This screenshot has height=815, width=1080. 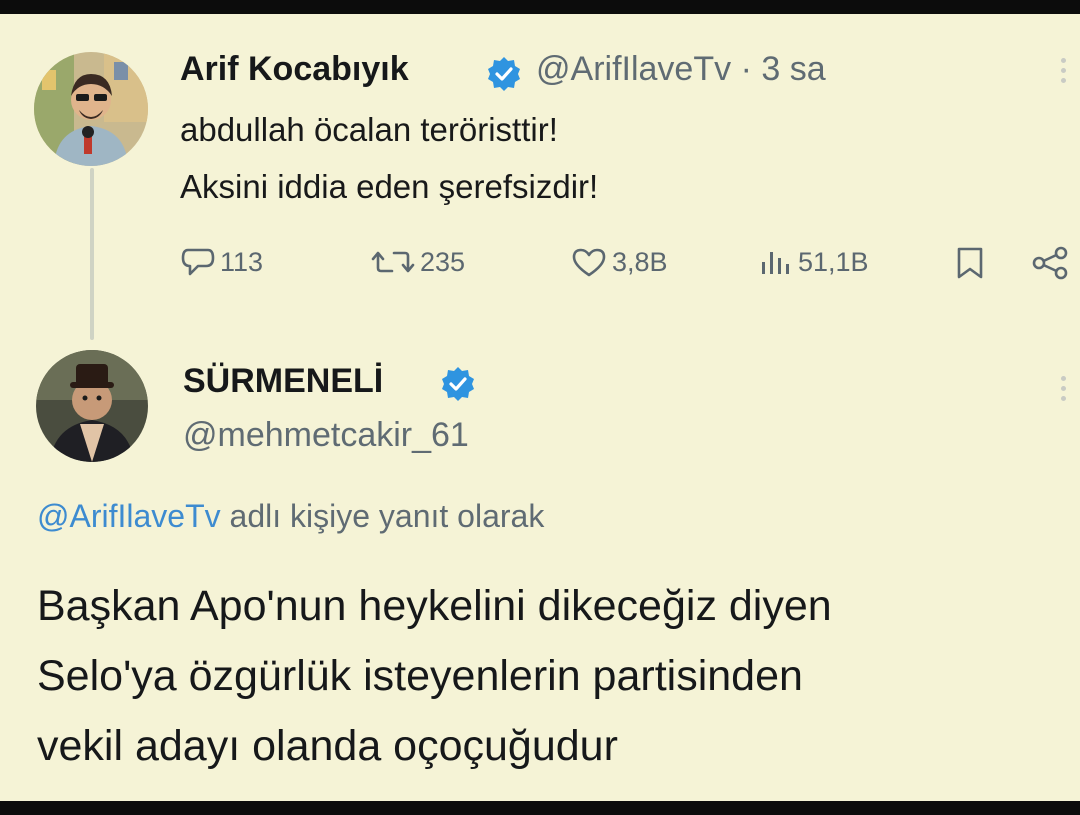 What do you see at coordinates (327, 746) in the screenshot?
I see `reply-text-line-3: vekil adayı olanda oçoçuğudur` at bounding box center [327, 746].